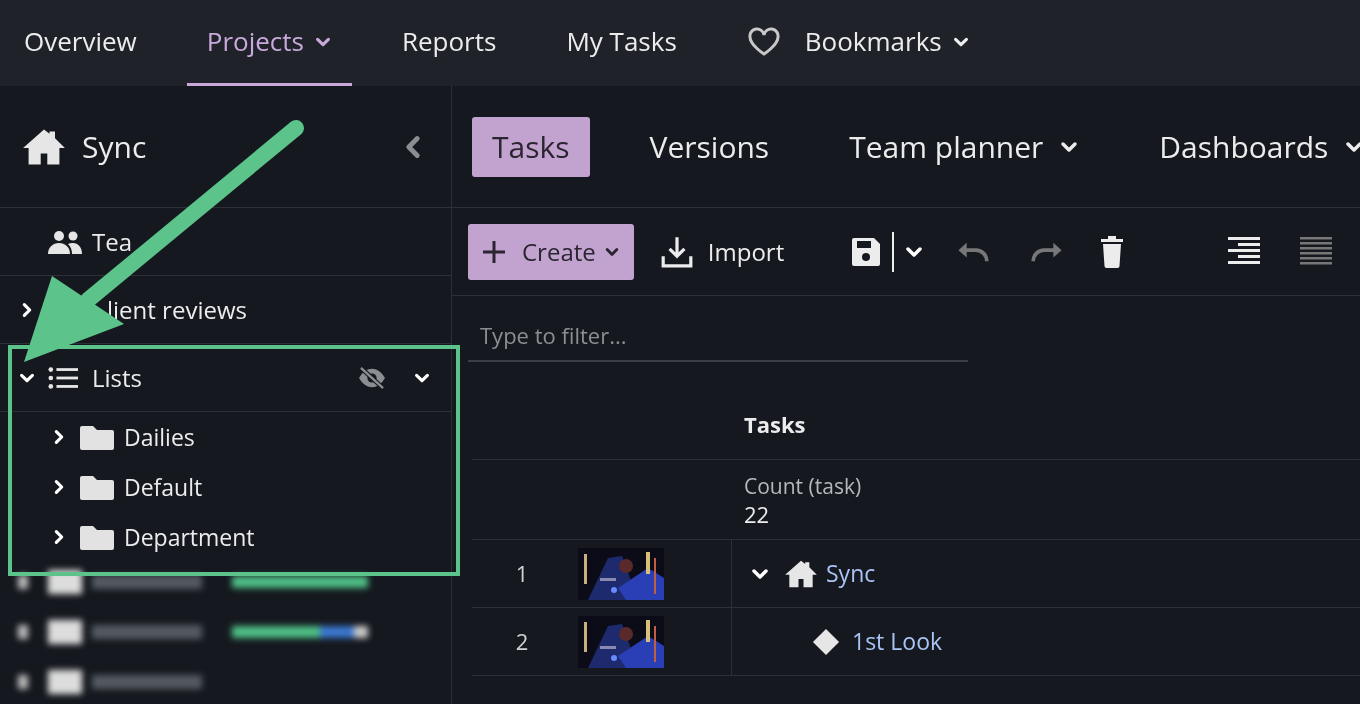  I want to click on heart-icon, so click(763, 41).